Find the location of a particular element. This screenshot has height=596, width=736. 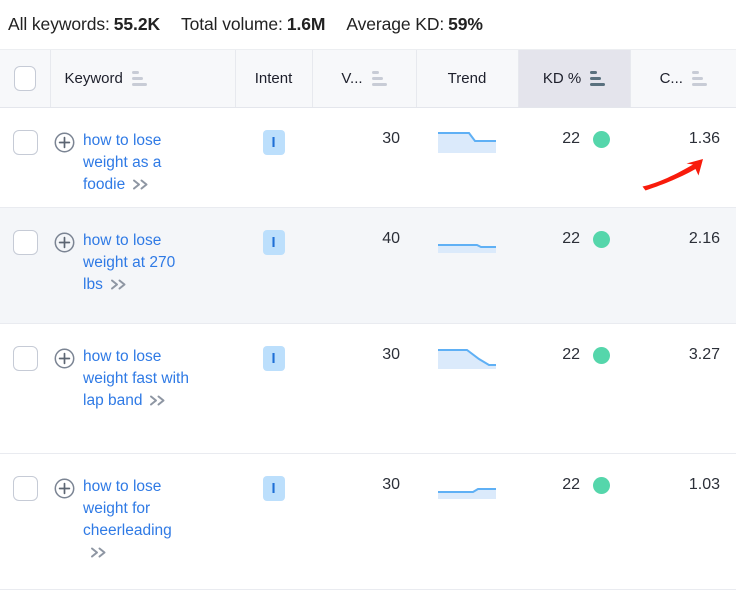

column-header-intent: Intent is located at coordinates (274, 79).